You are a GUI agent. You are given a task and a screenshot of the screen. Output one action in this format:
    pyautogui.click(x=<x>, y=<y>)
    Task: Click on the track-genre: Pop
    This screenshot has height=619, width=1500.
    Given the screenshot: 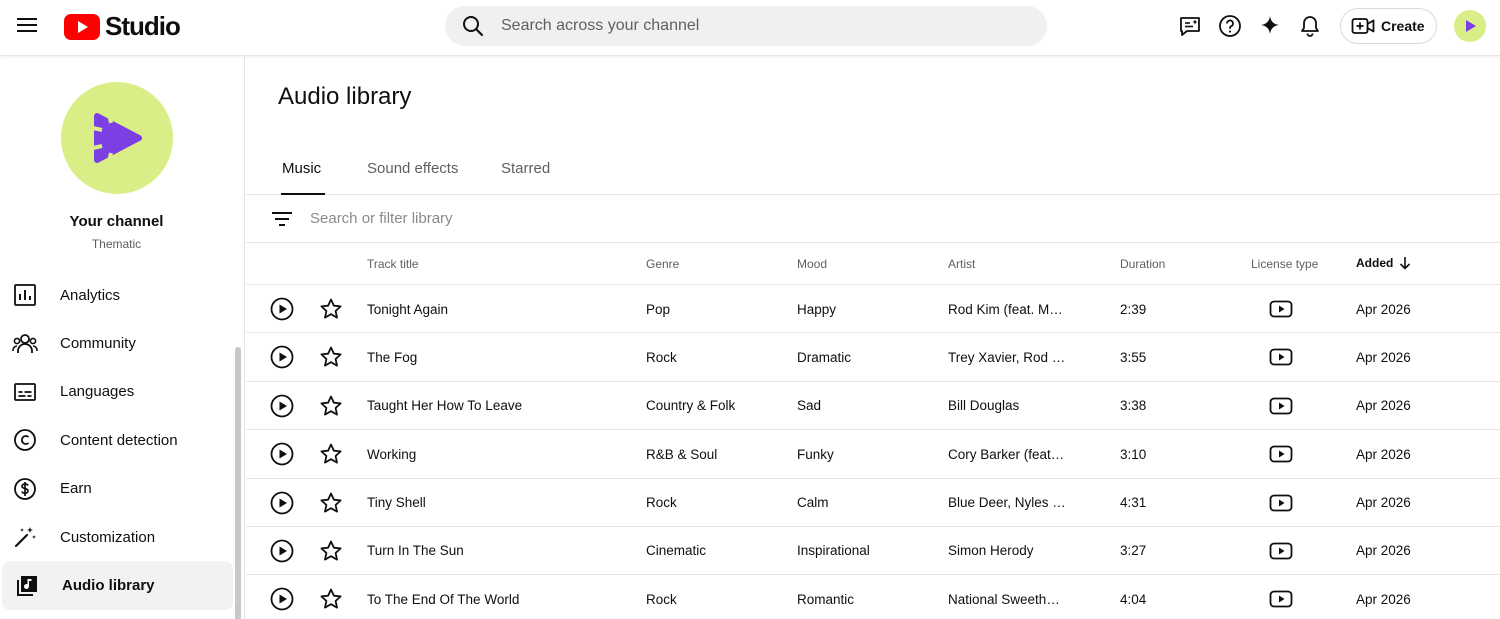 What is the action you would take?
    pyautogui.click(x=658, y=309)
    